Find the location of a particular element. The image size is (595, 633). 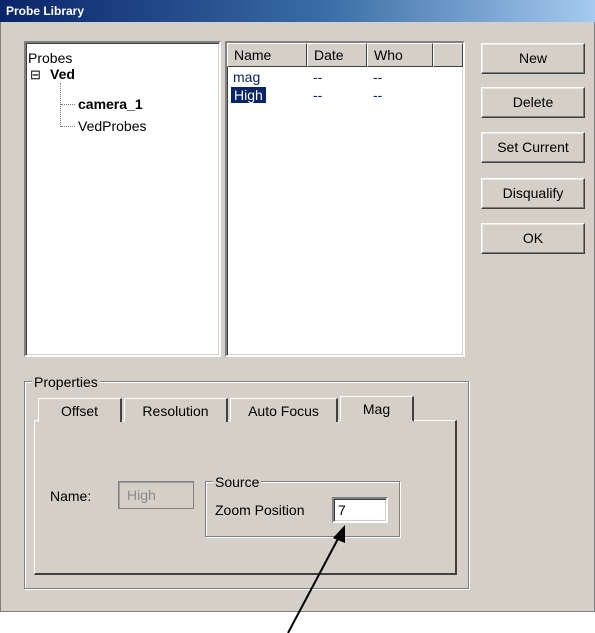

callout-arrow is located at coordinates (316, 579).